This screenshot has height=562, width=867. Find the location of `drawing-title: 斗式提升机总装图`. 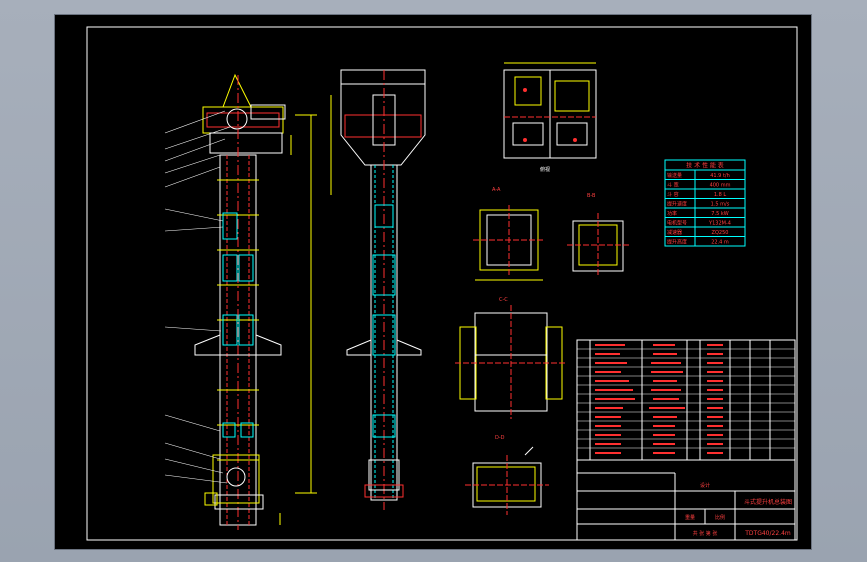

drawing-title: 斗式提升机总装图 is located at coordinates (768, 502).